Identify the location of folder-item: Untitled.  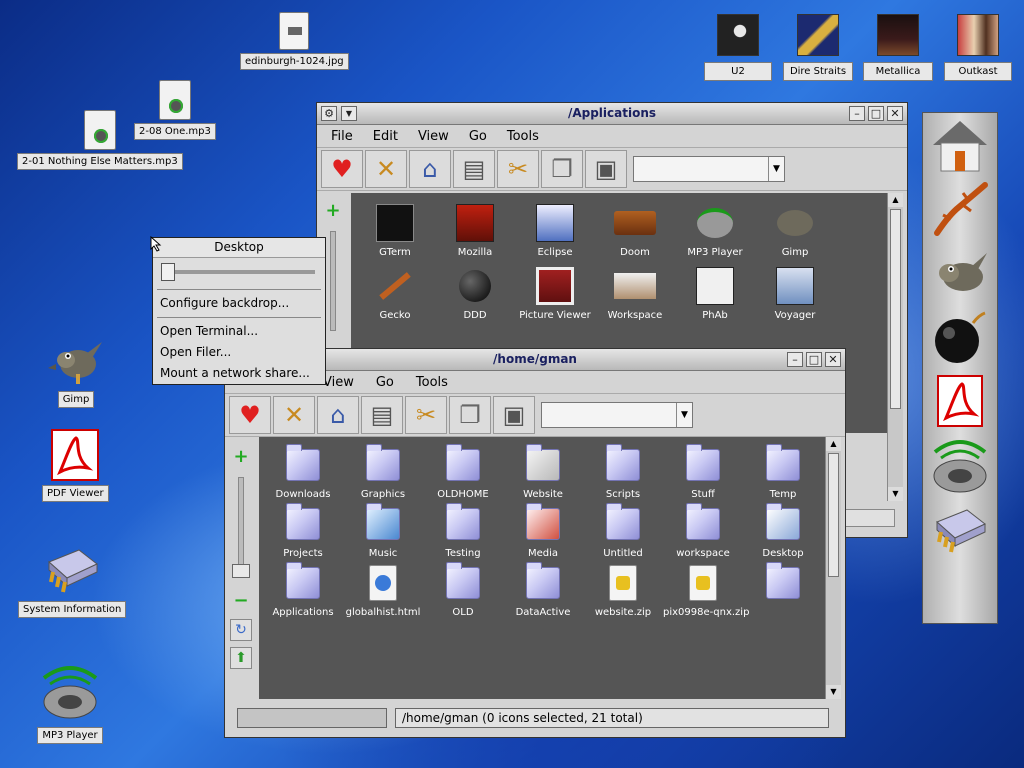
(623, 530).